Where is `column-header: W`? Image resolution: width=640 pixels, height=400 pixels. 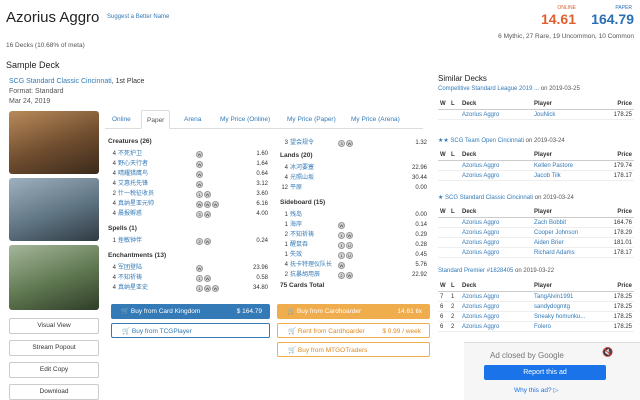 column-header: W is located at coordinates (443, 155).